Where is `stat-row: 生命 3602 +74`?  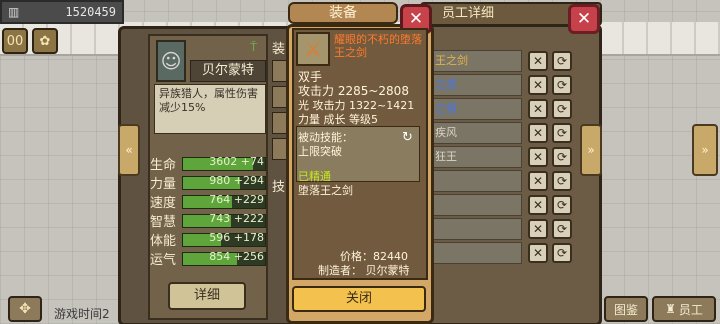 stat-row: 生命 3602 +74 is located at coordinates (209, 163).